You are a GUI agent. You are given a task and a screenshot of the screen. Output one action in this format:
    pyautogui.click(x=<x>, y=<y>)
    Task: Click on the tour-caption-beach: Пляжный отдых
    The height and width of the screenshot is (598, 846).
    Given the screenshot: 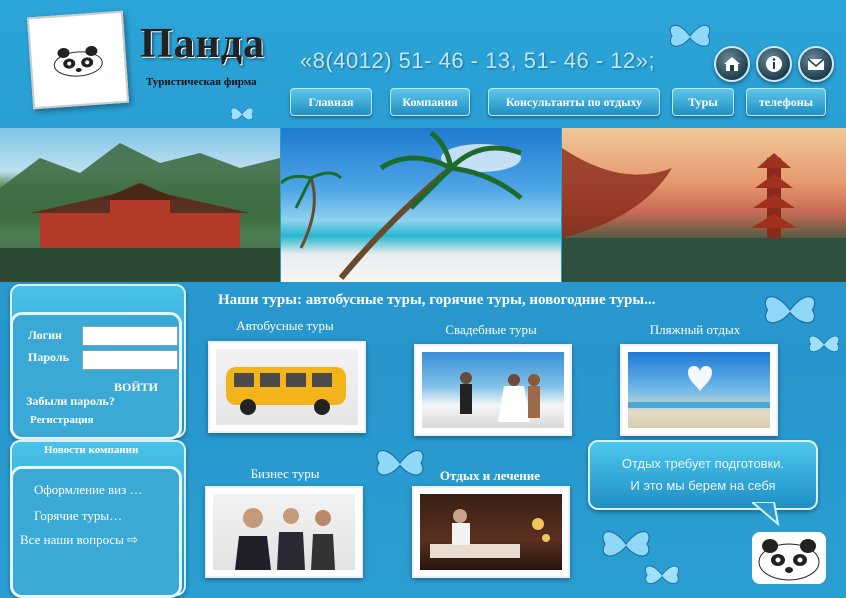 What is the action you would take?
    pyautogui.click(x=695, y=329)
    